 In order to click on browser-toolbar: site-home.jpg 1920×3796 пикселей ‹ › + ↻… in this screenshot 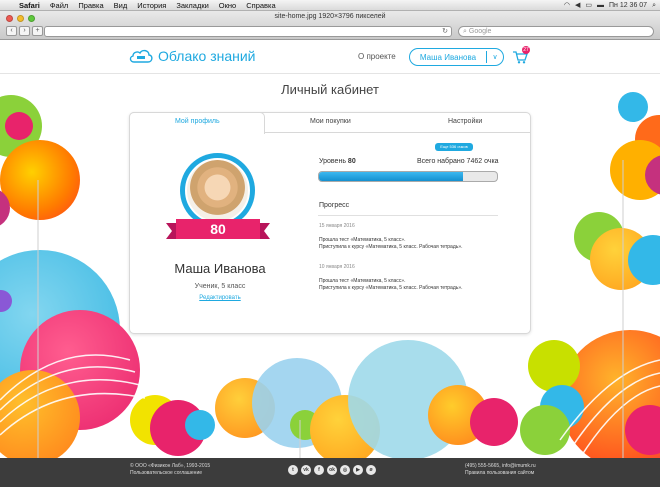, I will do `click(330, 25)`.